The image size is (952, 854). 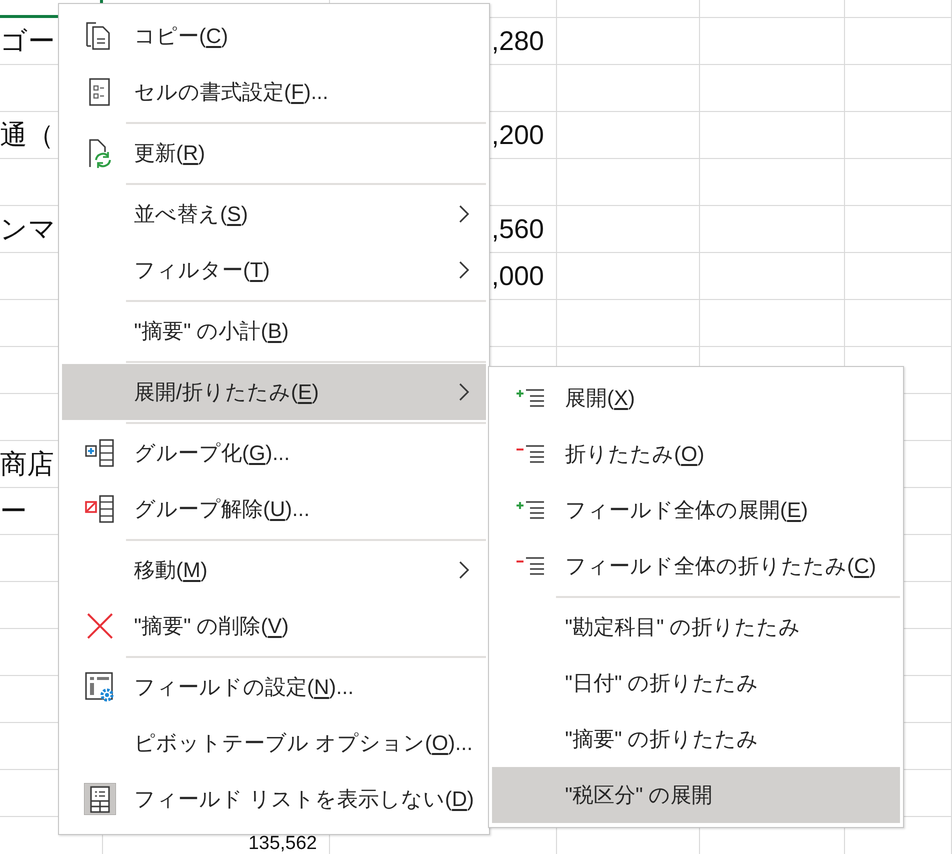 What do you see at coordinates (696, 454) in the screenshot?
I see `menu-item: 折りたたみ(O)` at bounding box center [696, 454].